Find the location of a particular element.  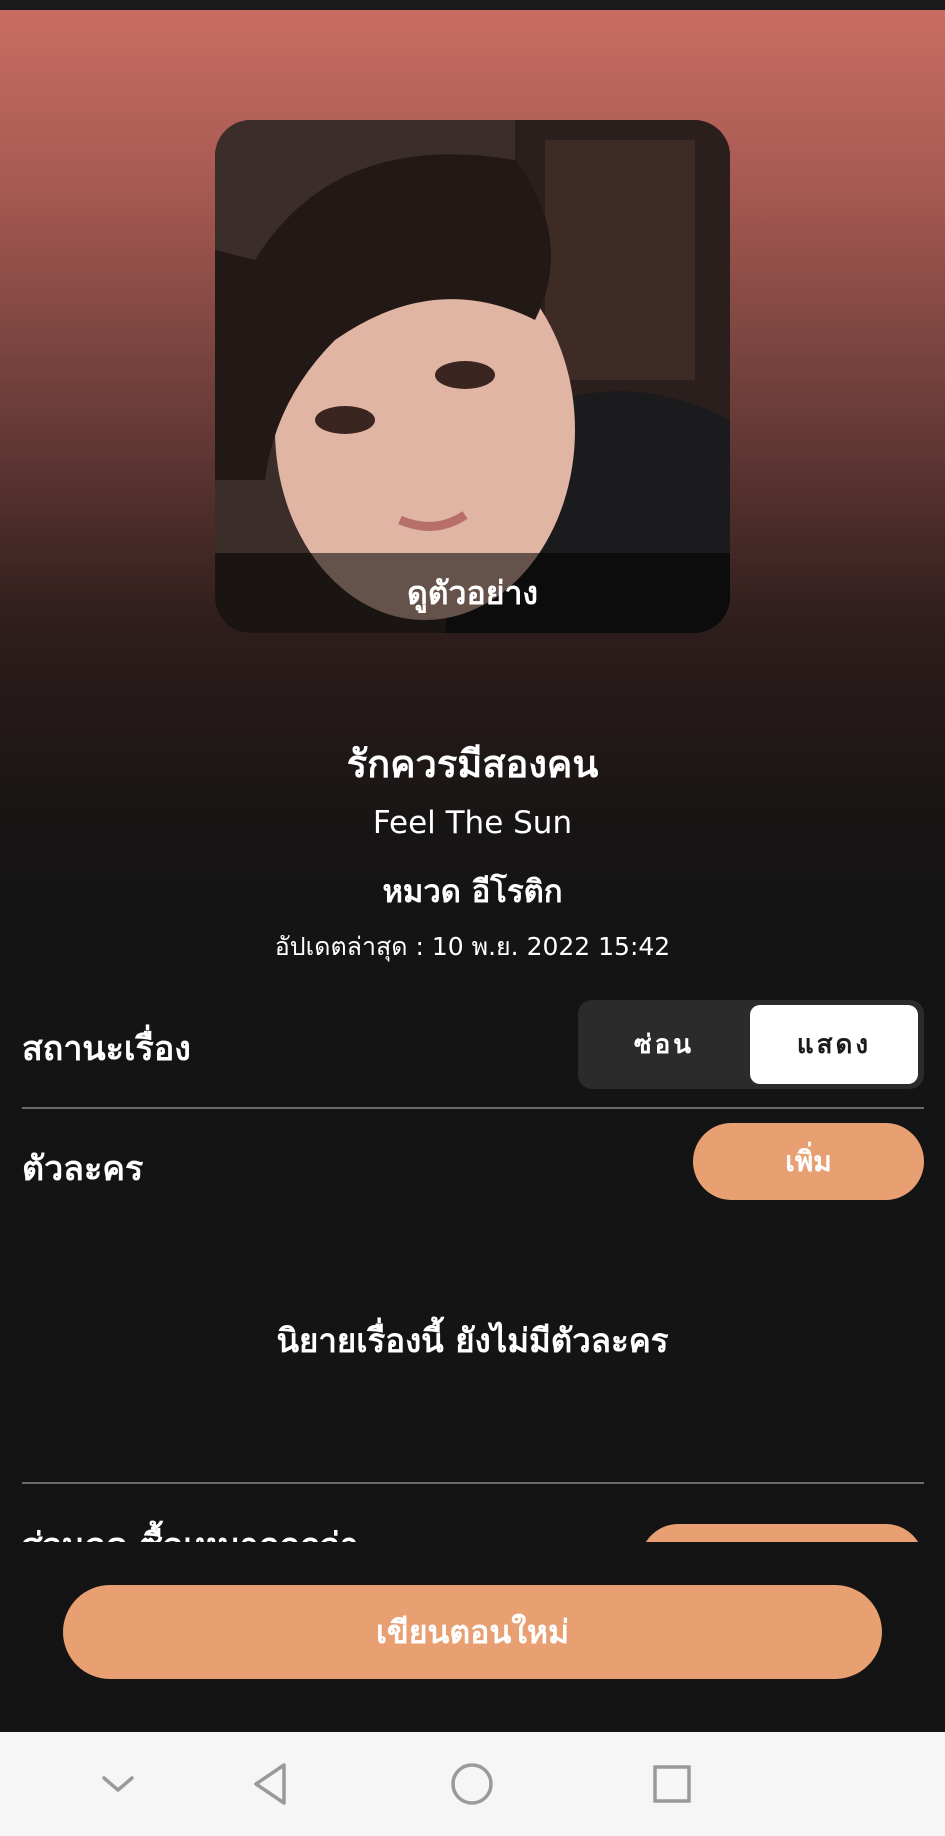

add-character-button: เพิ่ม is located at coordinates (808, 1161).